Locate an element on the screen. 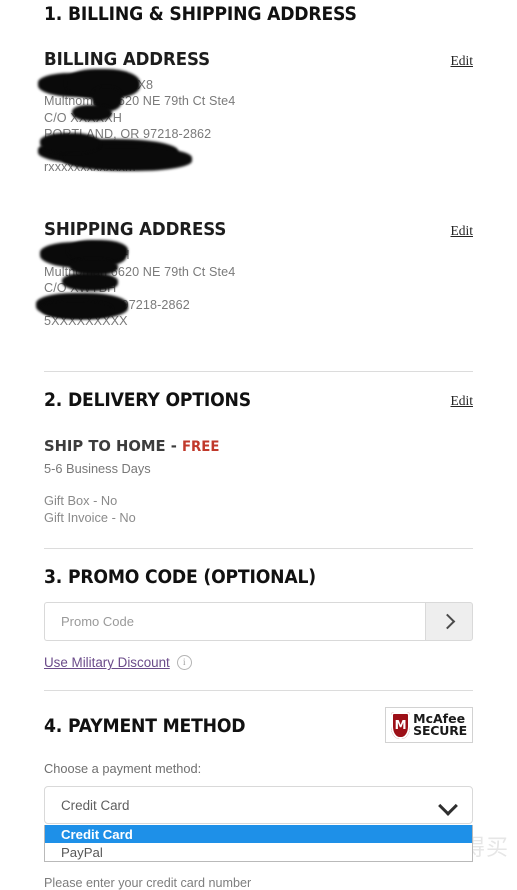 This screenshot has height=890, width=517. gift-invoice-line: Gift Invoice - No is located at coordinates (90, 517).